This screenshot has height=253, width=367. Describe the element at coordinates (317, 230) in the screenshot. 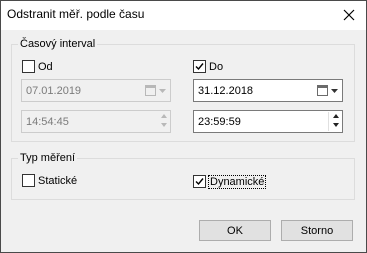

I see `cancel-button: Storno` at that location.